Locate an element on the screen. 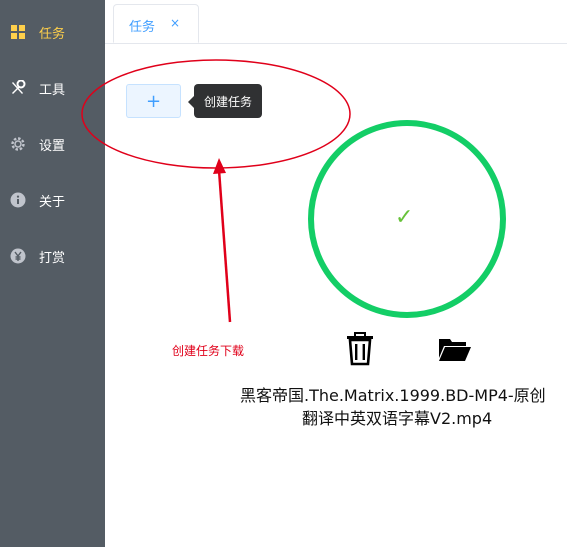 This screenshot has height=547, width=567. add-task-button: + is located at coordinates (153, 101).